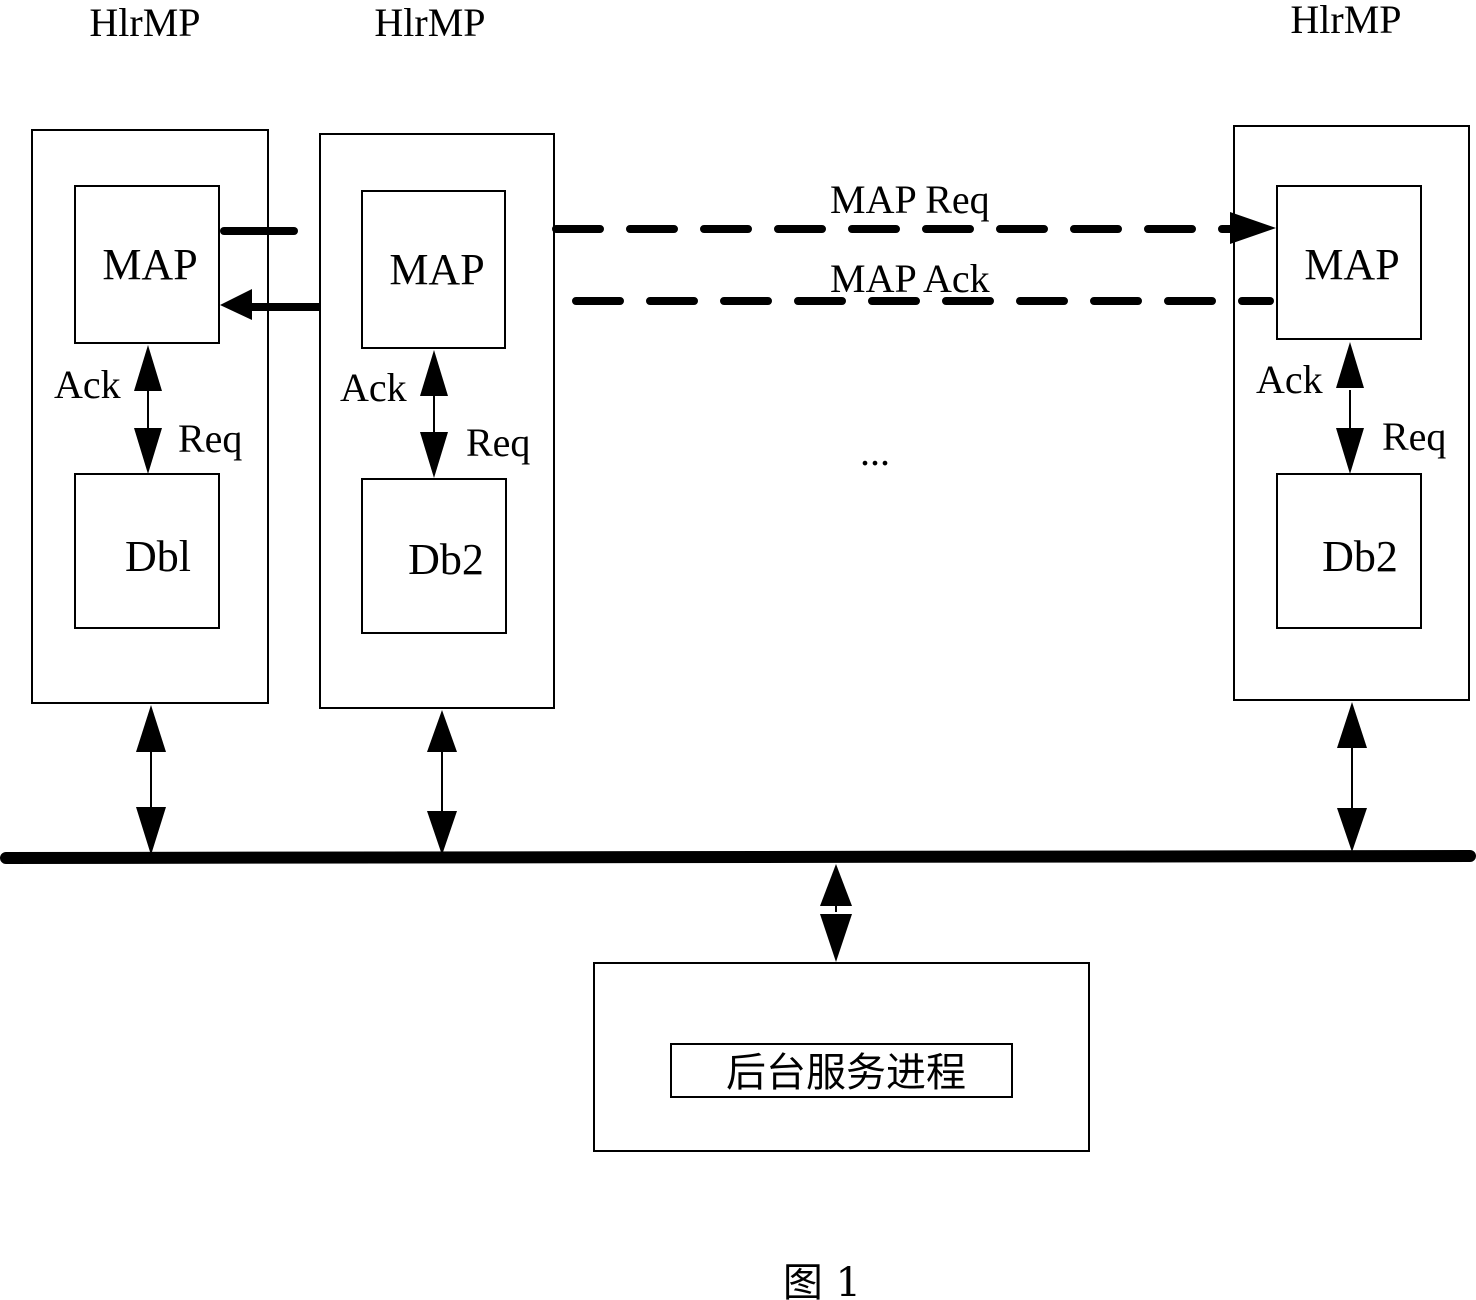 The width and height of the screenshot is (1476, 1300). What do you see at coordinates (1414, 436) in the screenshot?
I see `req-label-3: Req` at bounding box center [1414, 436].